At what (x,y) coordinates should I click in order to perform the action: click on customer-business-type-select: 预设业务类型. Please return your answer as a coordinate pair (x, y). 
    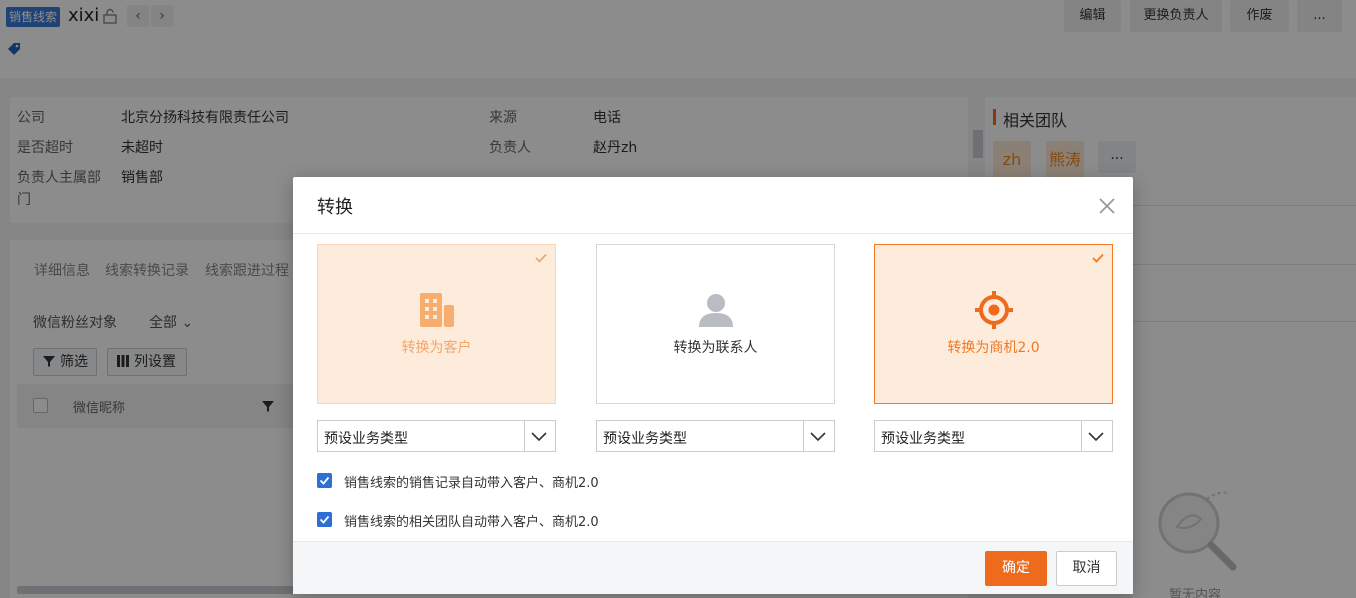
    Looking at the image, I should click on (436, 436).